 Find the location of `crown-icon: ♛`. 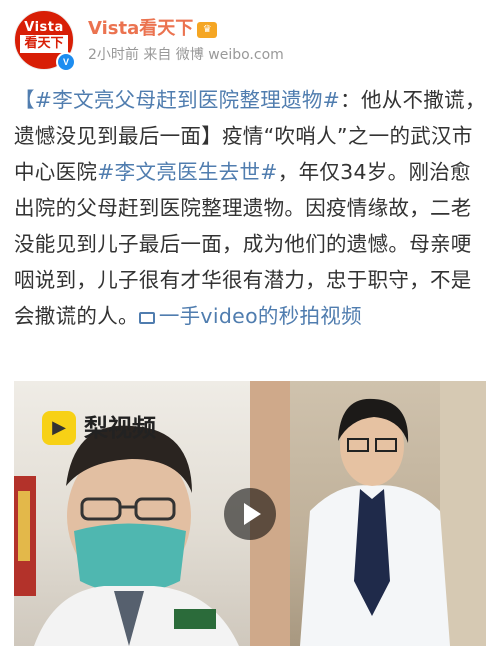

crown-icon: ♛ is located at coordinates (207, 30).